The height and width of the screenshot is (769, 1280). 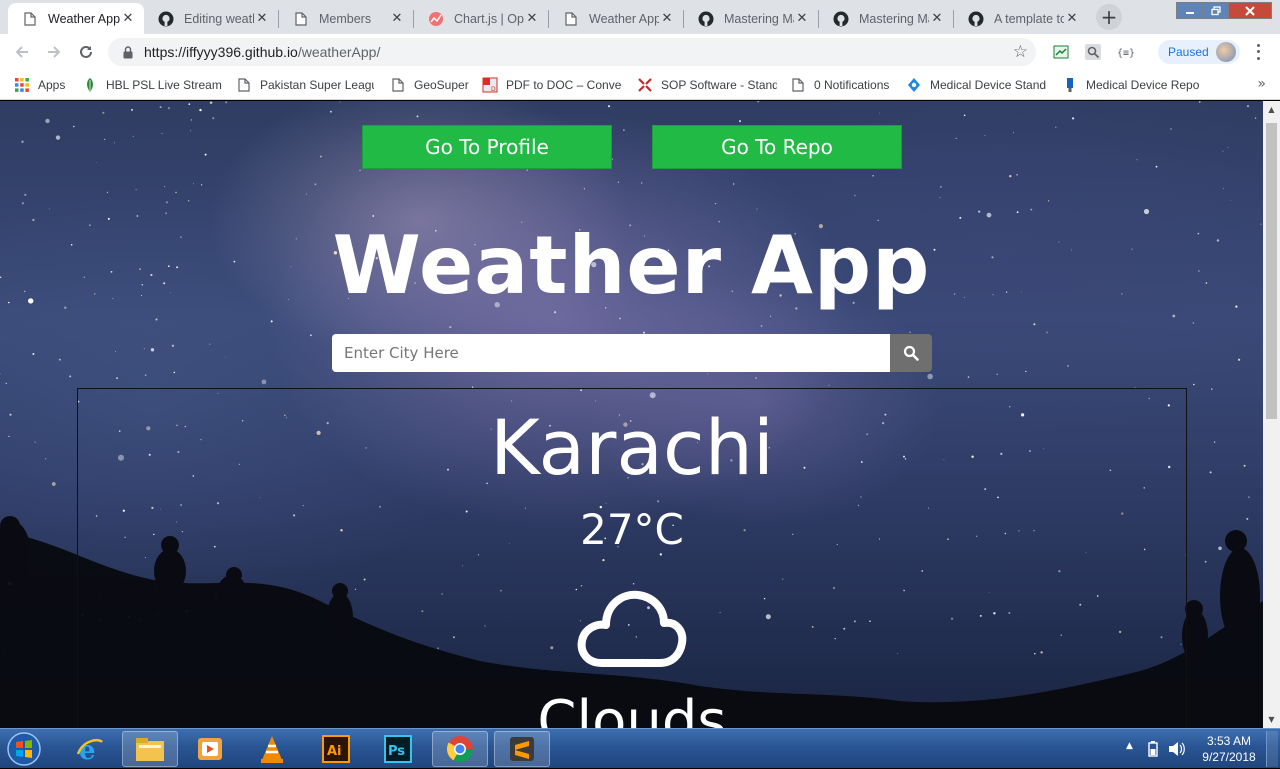 I want to click on cloud-icon, so click(x=632, y=629).